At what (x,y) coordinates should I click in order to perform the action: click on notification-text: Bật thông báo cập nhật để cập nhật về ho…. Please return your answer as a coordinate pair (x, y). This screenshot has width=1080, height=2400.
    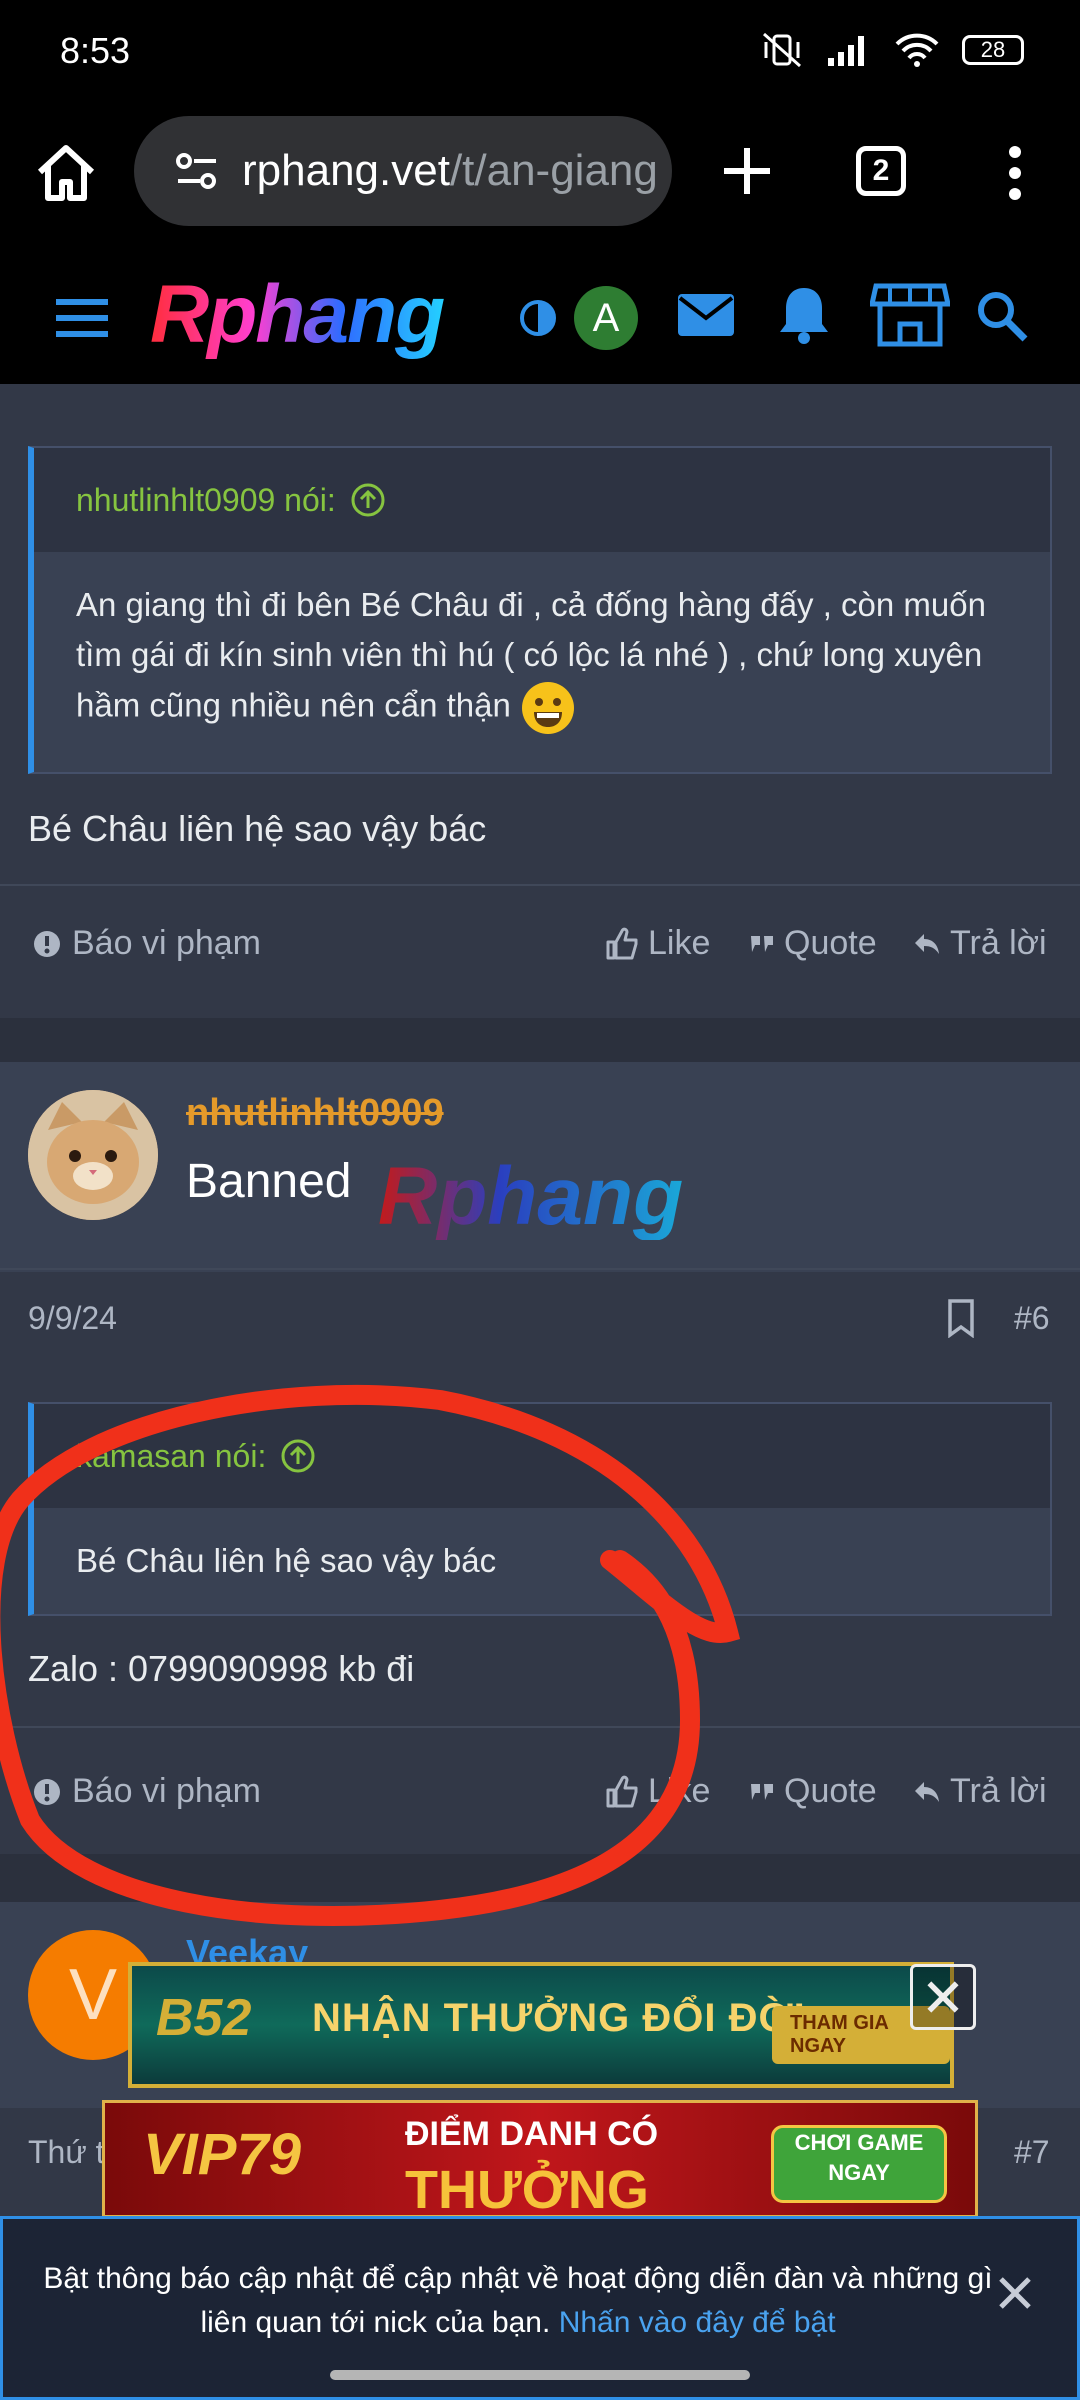
    Looking at the image, I should click on (518, 2301).